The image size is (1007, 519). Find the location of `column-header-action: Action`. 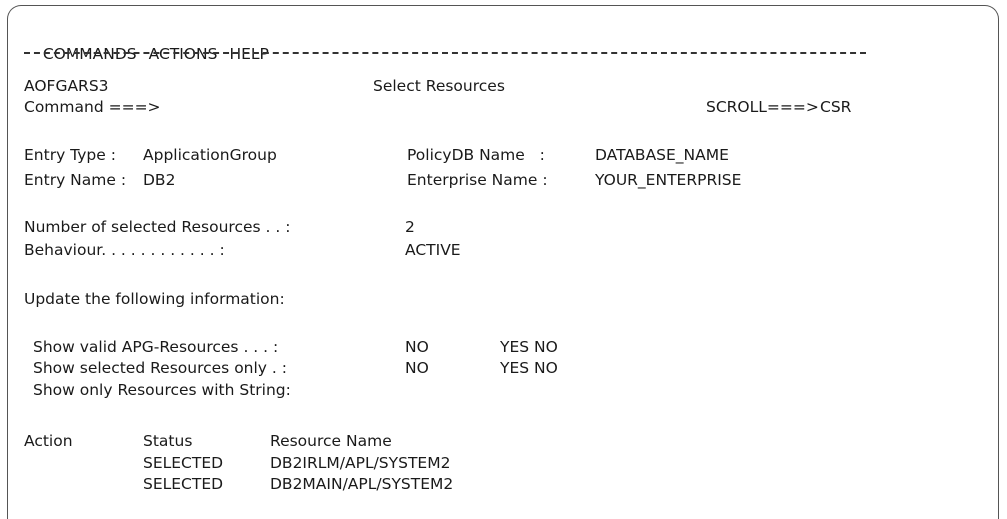

column-header-action: Action is located at coordinates (48, 441).